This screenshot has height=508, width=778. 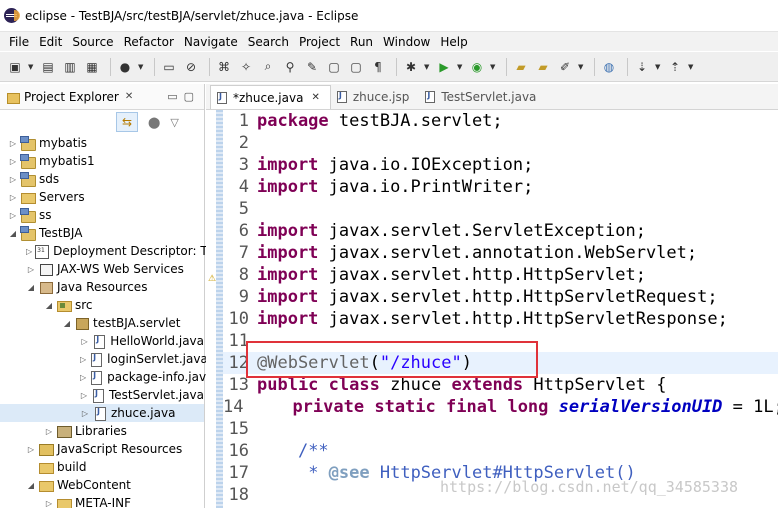 I want to click on project-explorer-tab: Project Explorer ✕, so click(x=69, y=97).